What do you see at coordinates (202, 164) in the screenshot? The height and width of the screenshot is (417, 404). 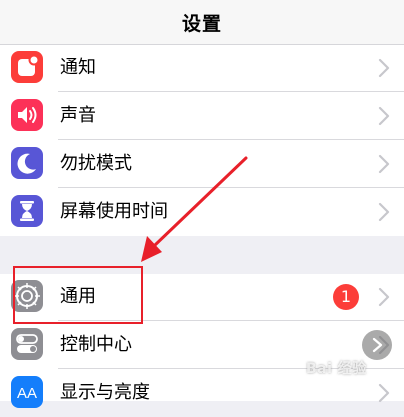 I see `settings-row-do-not-disturb: 勿扰模式` at bounding box center [202, 164].